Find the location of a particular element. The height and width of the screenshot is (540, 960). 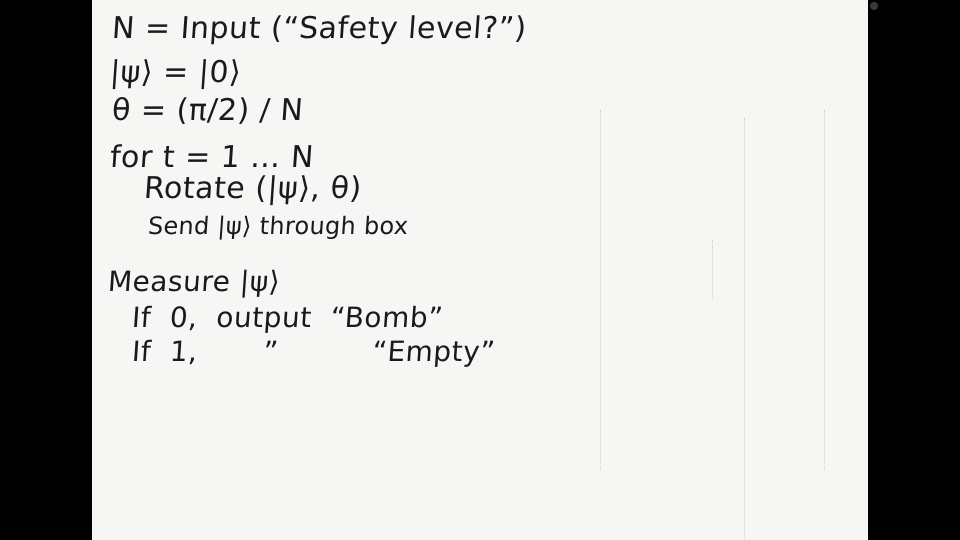

note-line-measure: Measure |ψ⟩ is located at coordinates (194, 281).